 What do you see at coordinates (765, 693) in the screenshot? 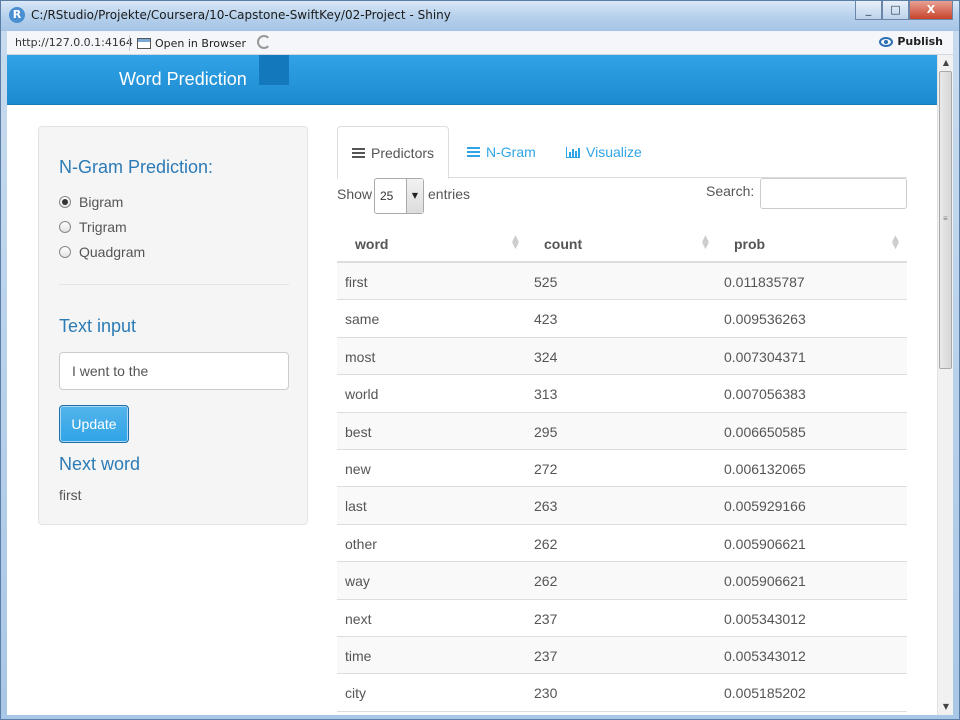
I see `table-cell-prob: 0.005185202` at bounding box center [765, 693].